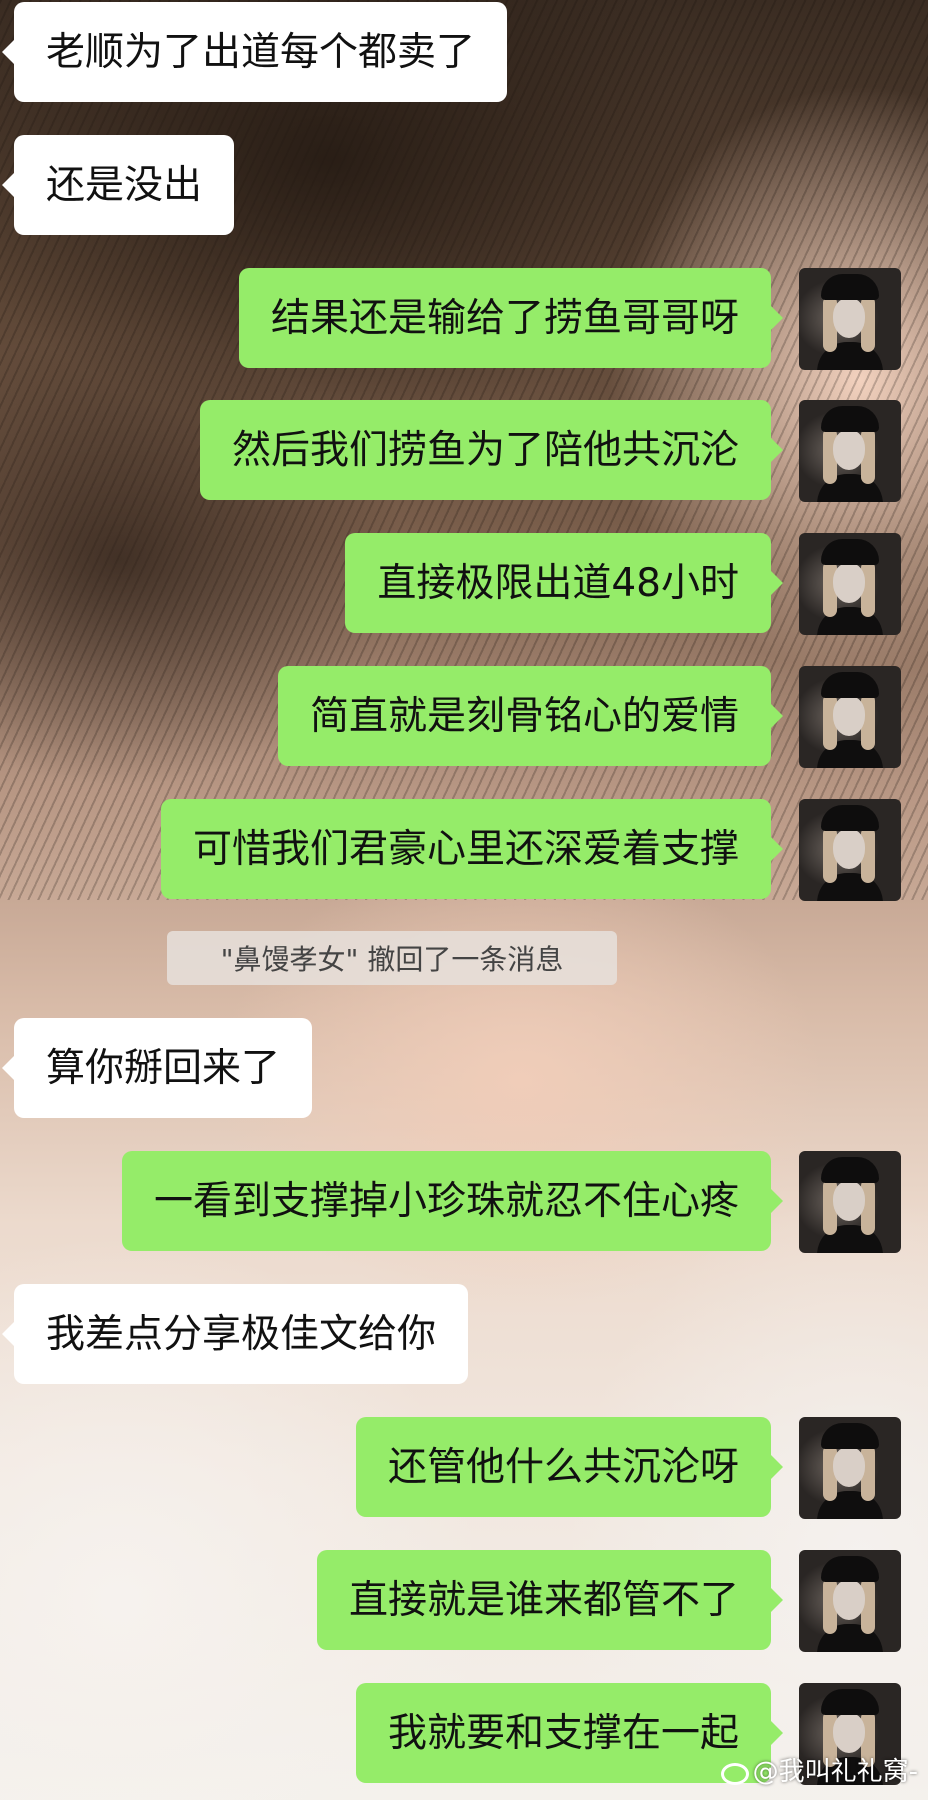  I want to click on message-bubble-received: 老顺为了出道每个都卖了, so click(254, 52).